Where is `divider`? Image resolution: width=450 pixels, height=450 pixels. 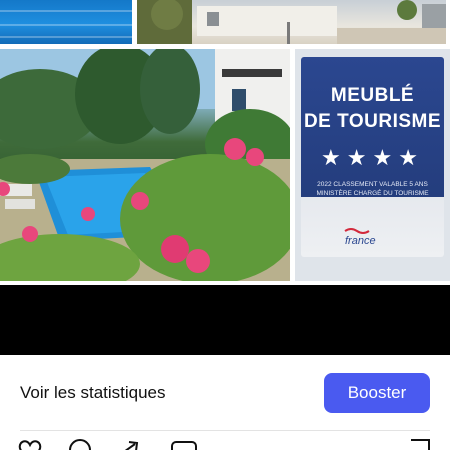 divider is located at coordinates (225, 430).